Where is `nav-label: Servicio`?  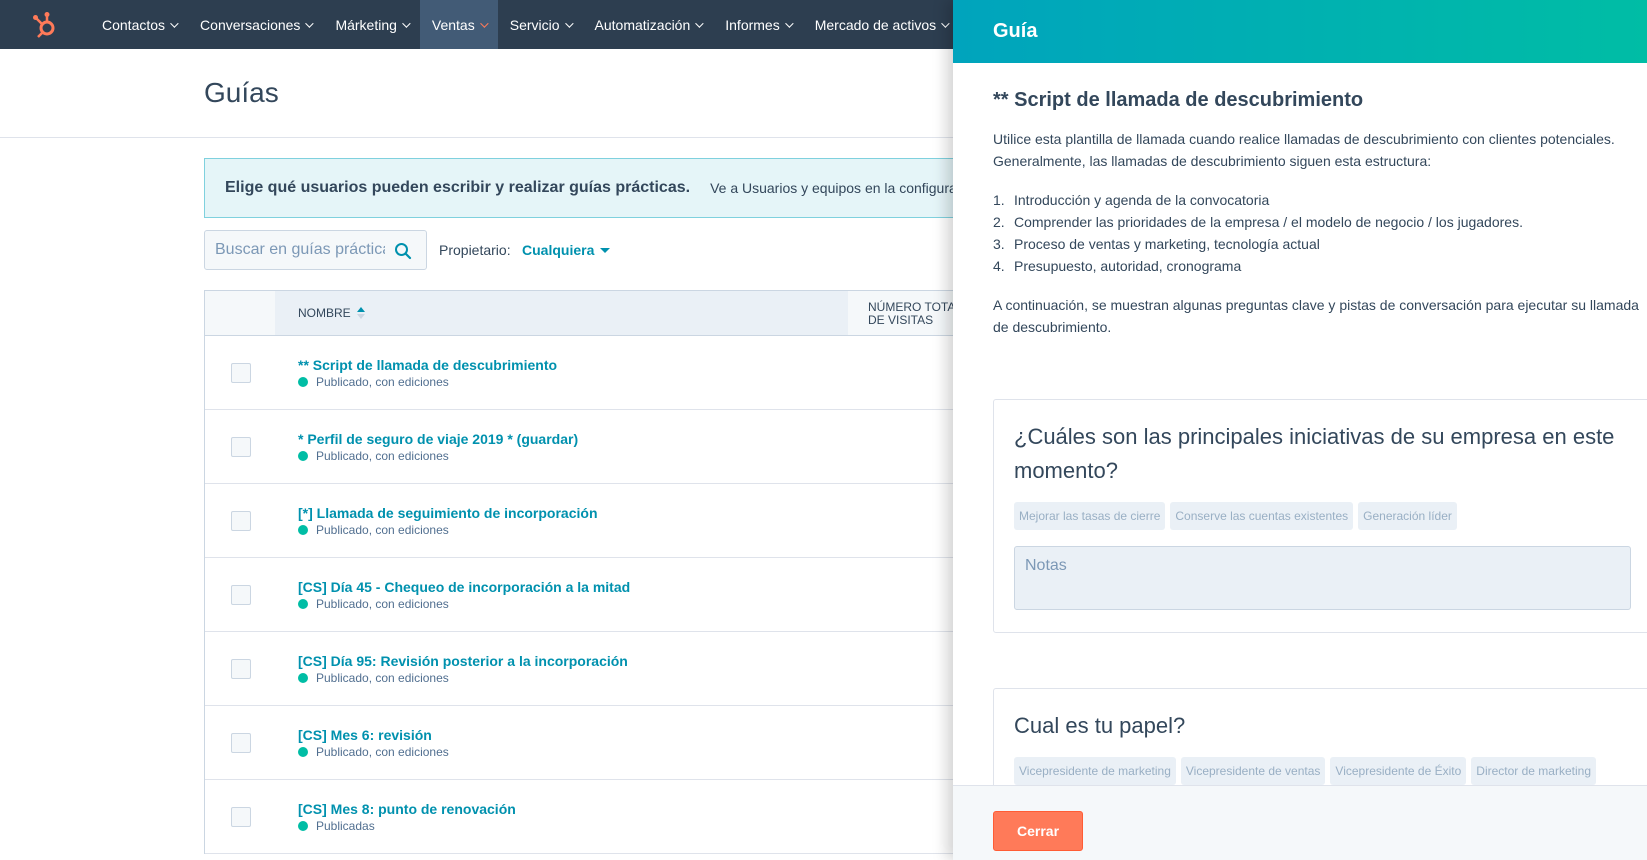 nav-label: Servicio is located at coordinates (534, 24).